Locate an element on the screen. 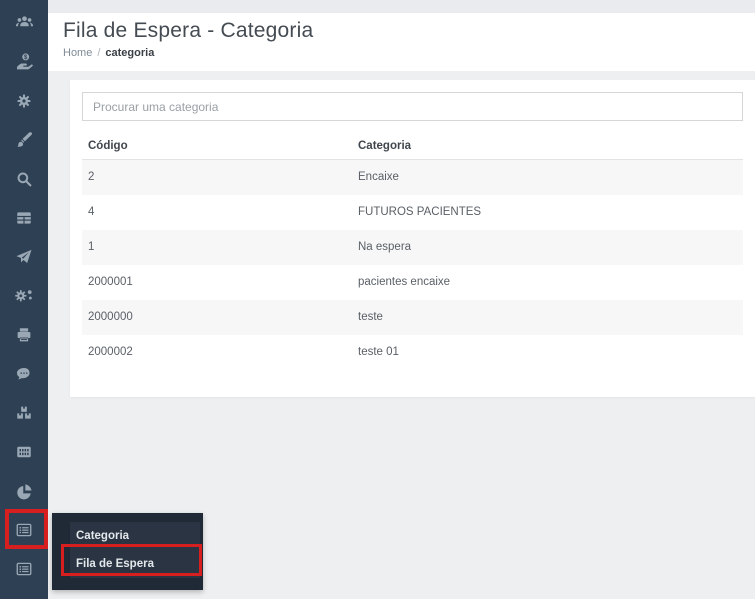  sidebar-item-appearance is located at coordinates (24, 139).